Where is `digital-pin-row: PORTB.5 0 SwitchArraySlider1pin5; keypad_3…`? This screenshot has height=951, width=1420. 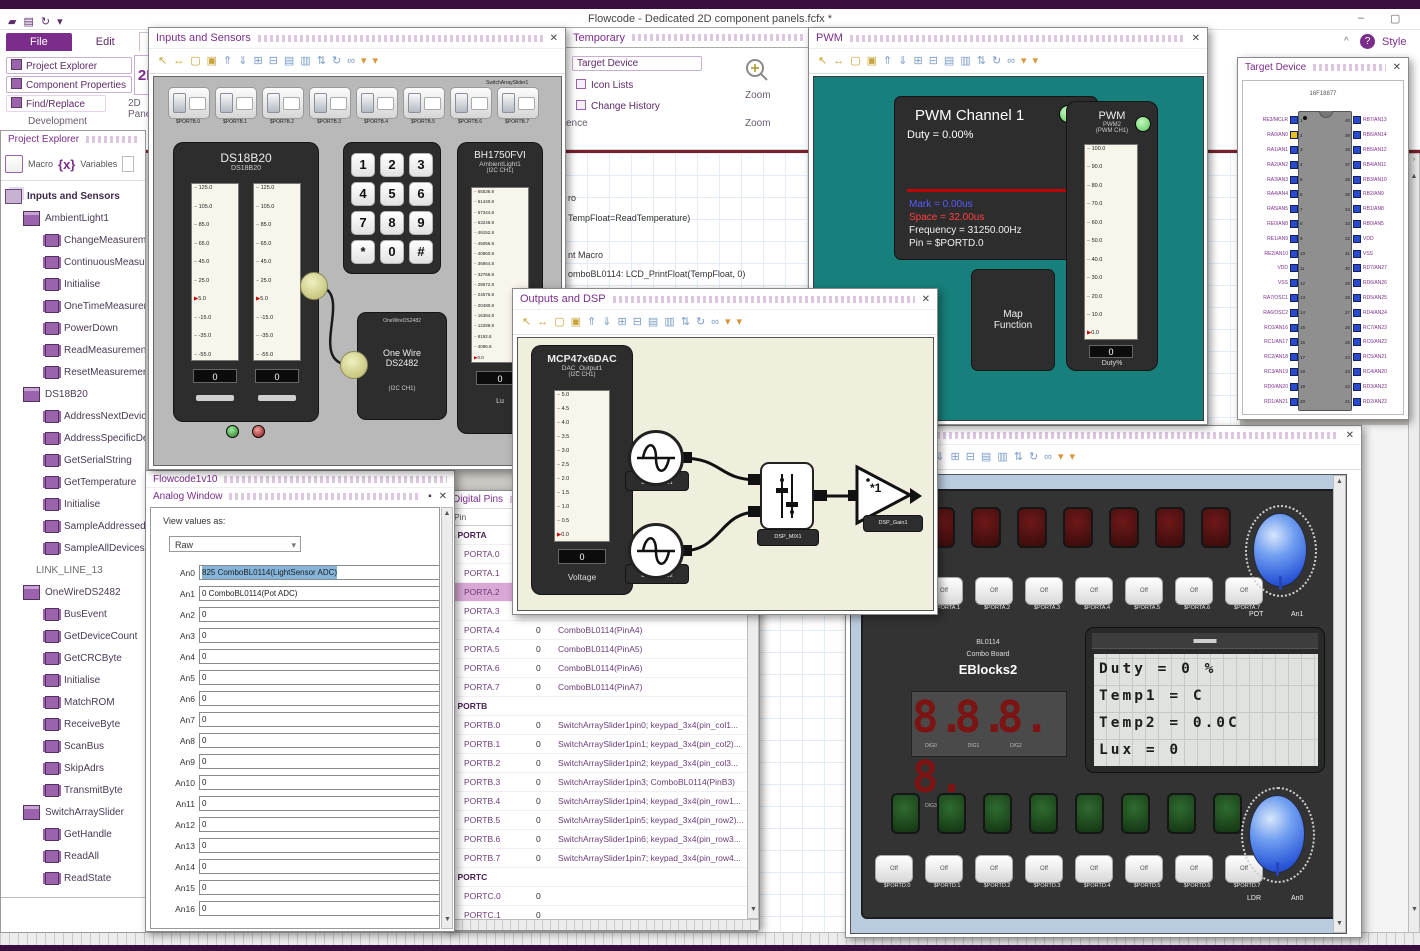
digital-pin-row: PORTB.5 0 SwitchArraySlider1pin5; keypad_3… is located at coordinates (602, 820).